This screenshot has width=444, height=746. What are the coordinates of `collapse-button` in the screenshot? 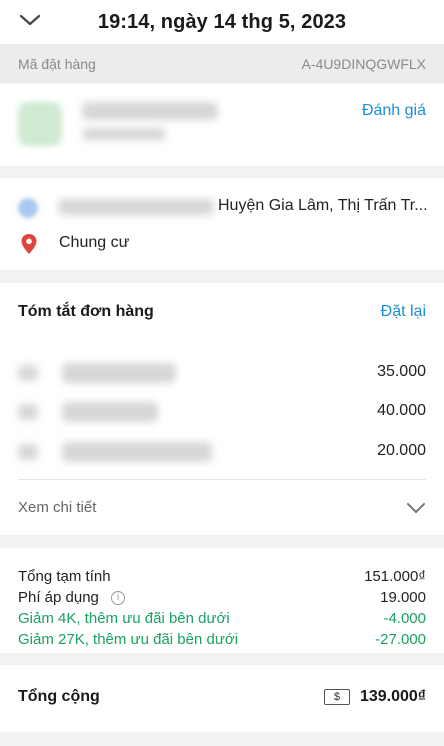 It's located at (30, 20).